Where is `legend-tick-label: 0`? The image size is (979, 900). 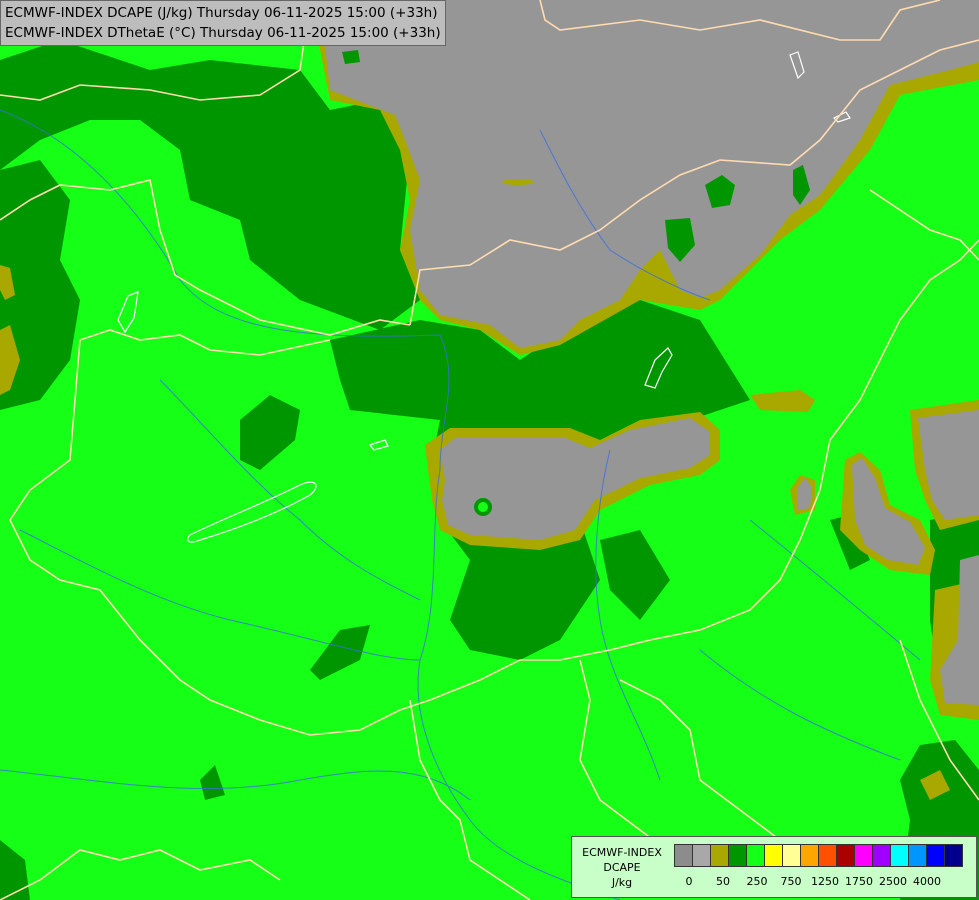
legend-tick-label: 0 is located at coordinates (689, 881).